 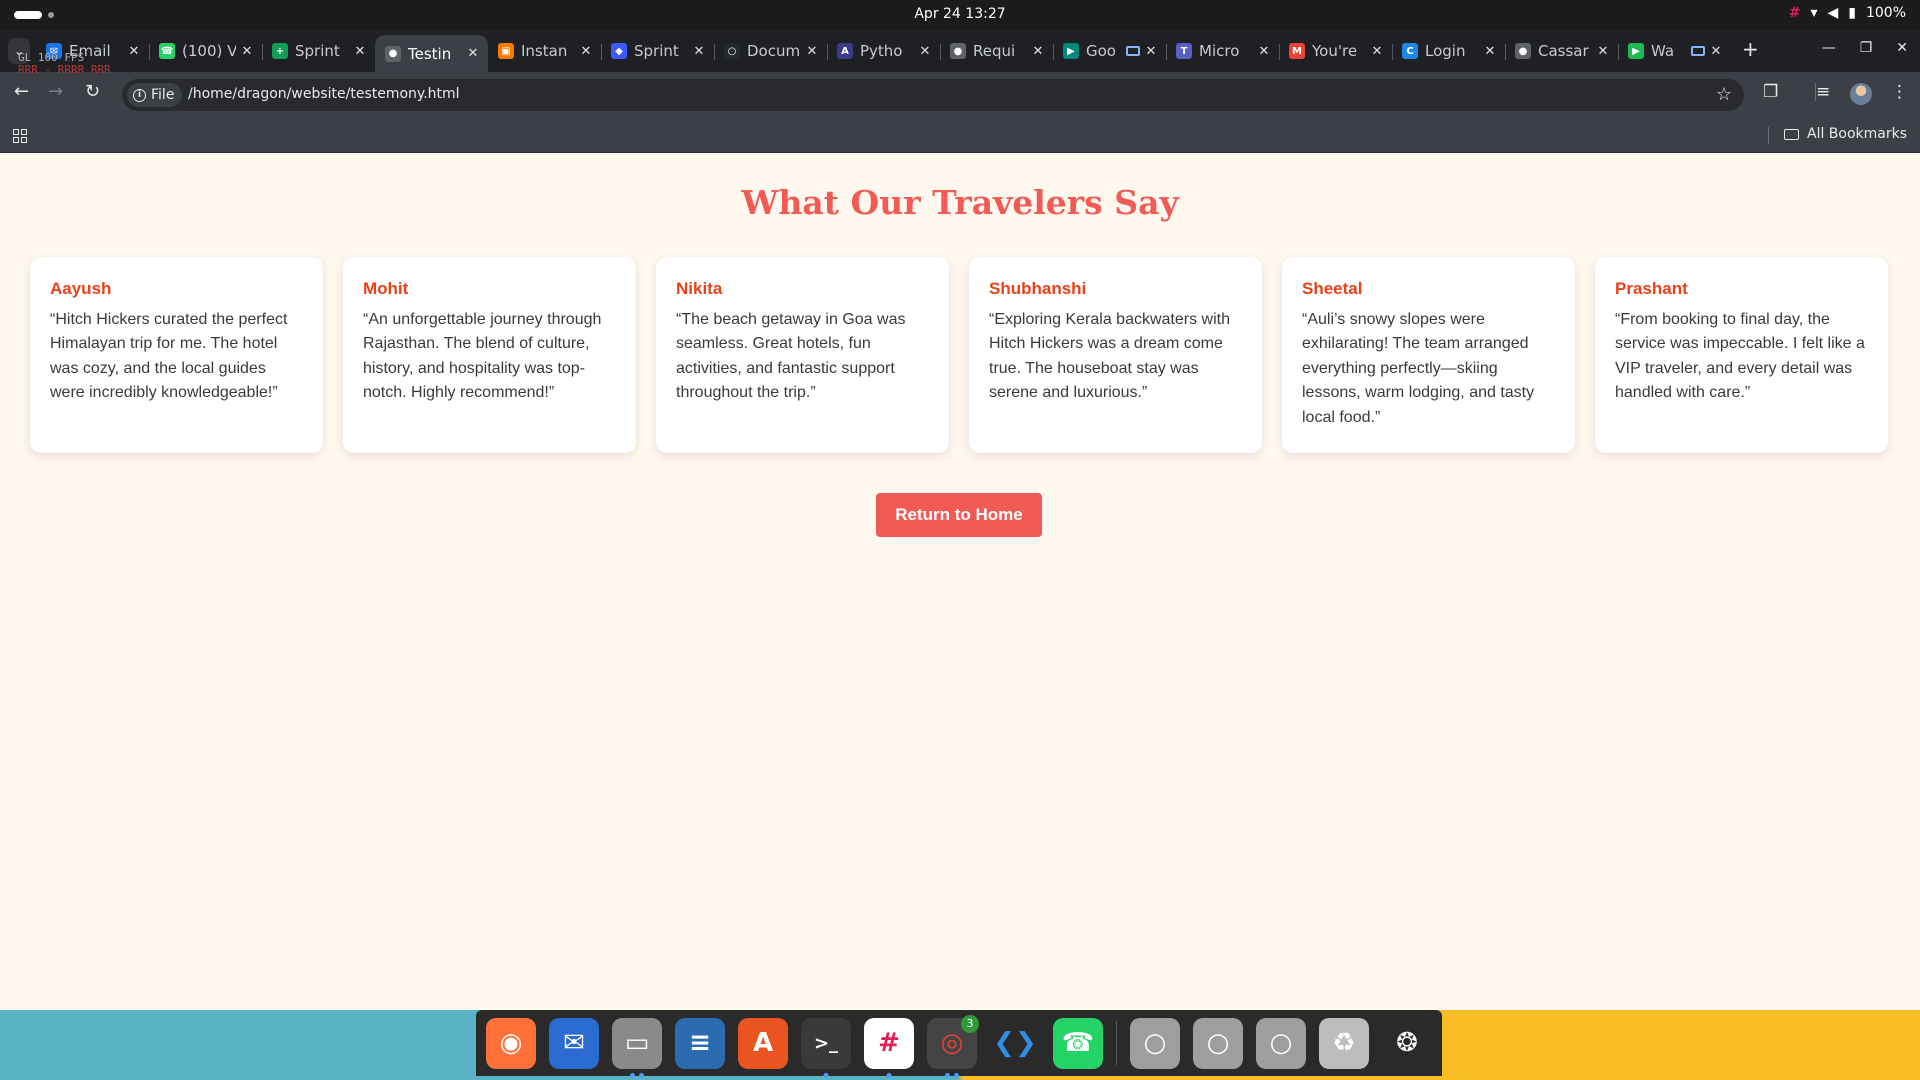 What do you see at coordinates (826, 1047) in the screenshot?
I see `terminal-icon: >_` at bounding box center [826, 1047].